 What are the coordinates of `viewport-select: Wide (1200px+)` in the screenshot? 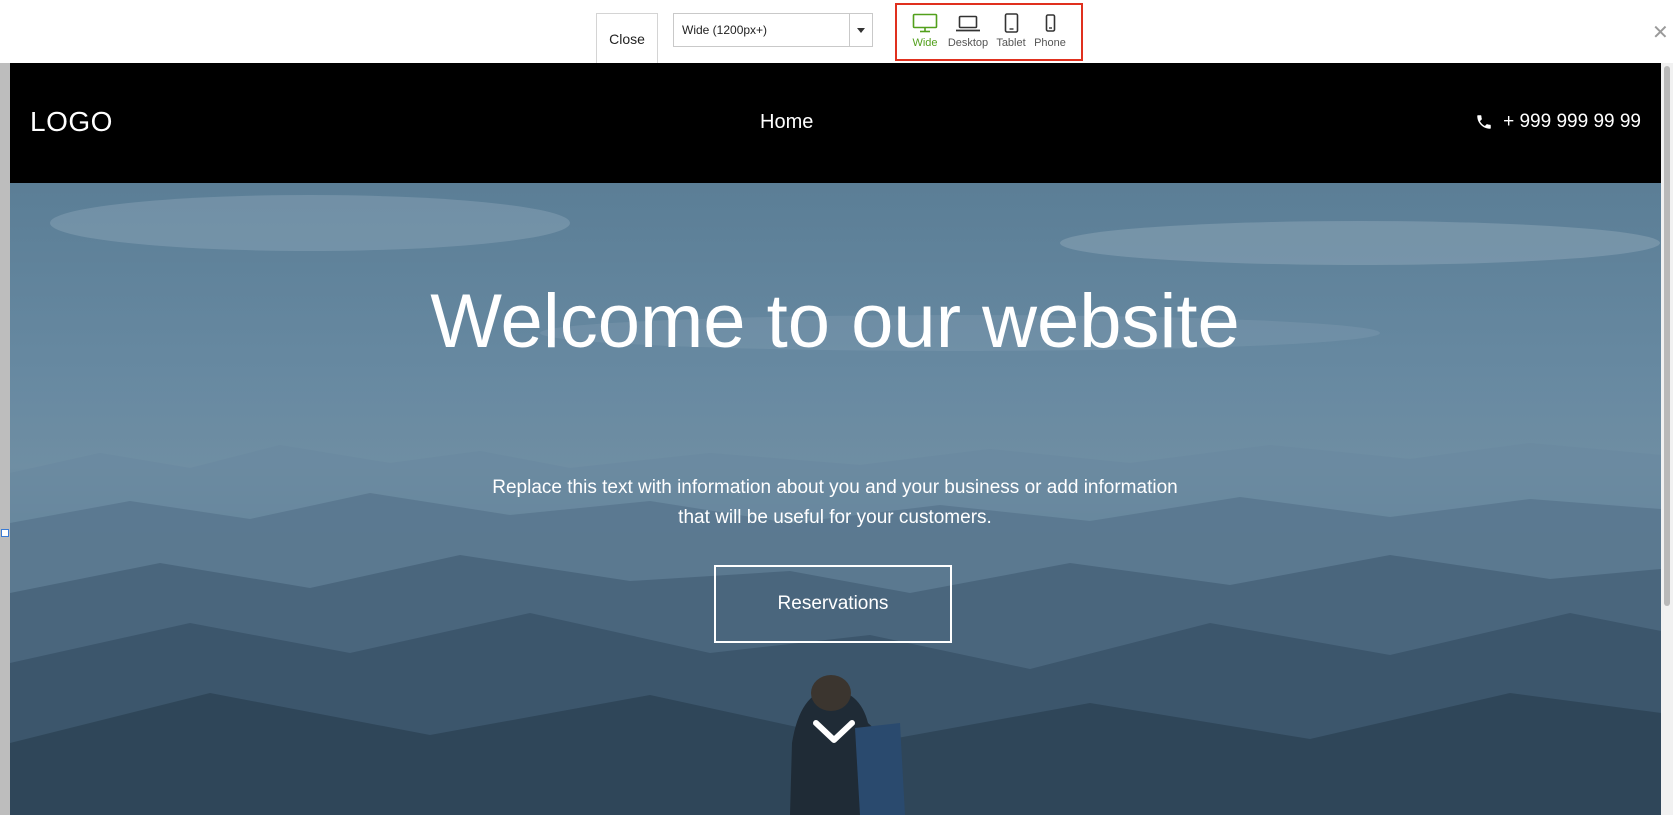 It's located at (773, 30).